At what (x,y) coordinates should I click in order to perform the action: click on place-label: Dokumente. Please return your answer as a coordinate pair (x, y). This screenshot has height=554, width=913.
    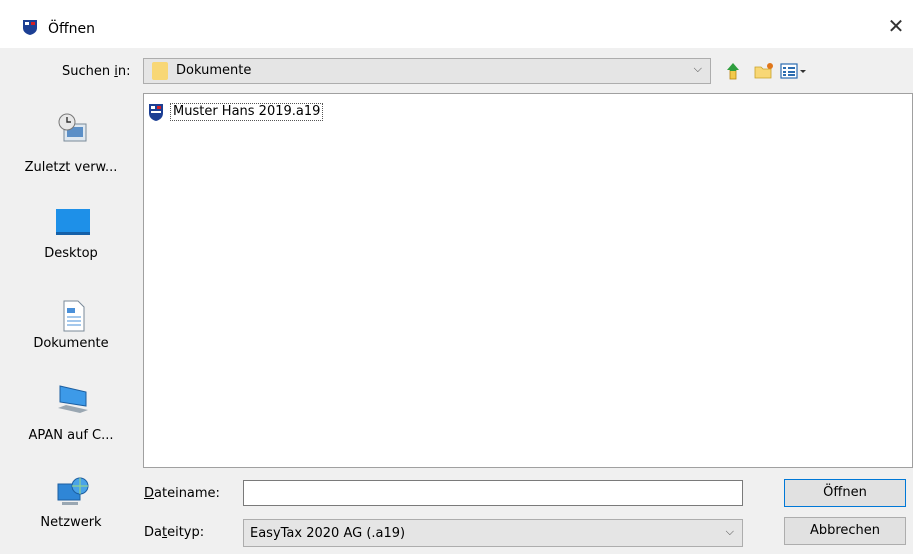
    Looking at the image, I should click on (71, 343).